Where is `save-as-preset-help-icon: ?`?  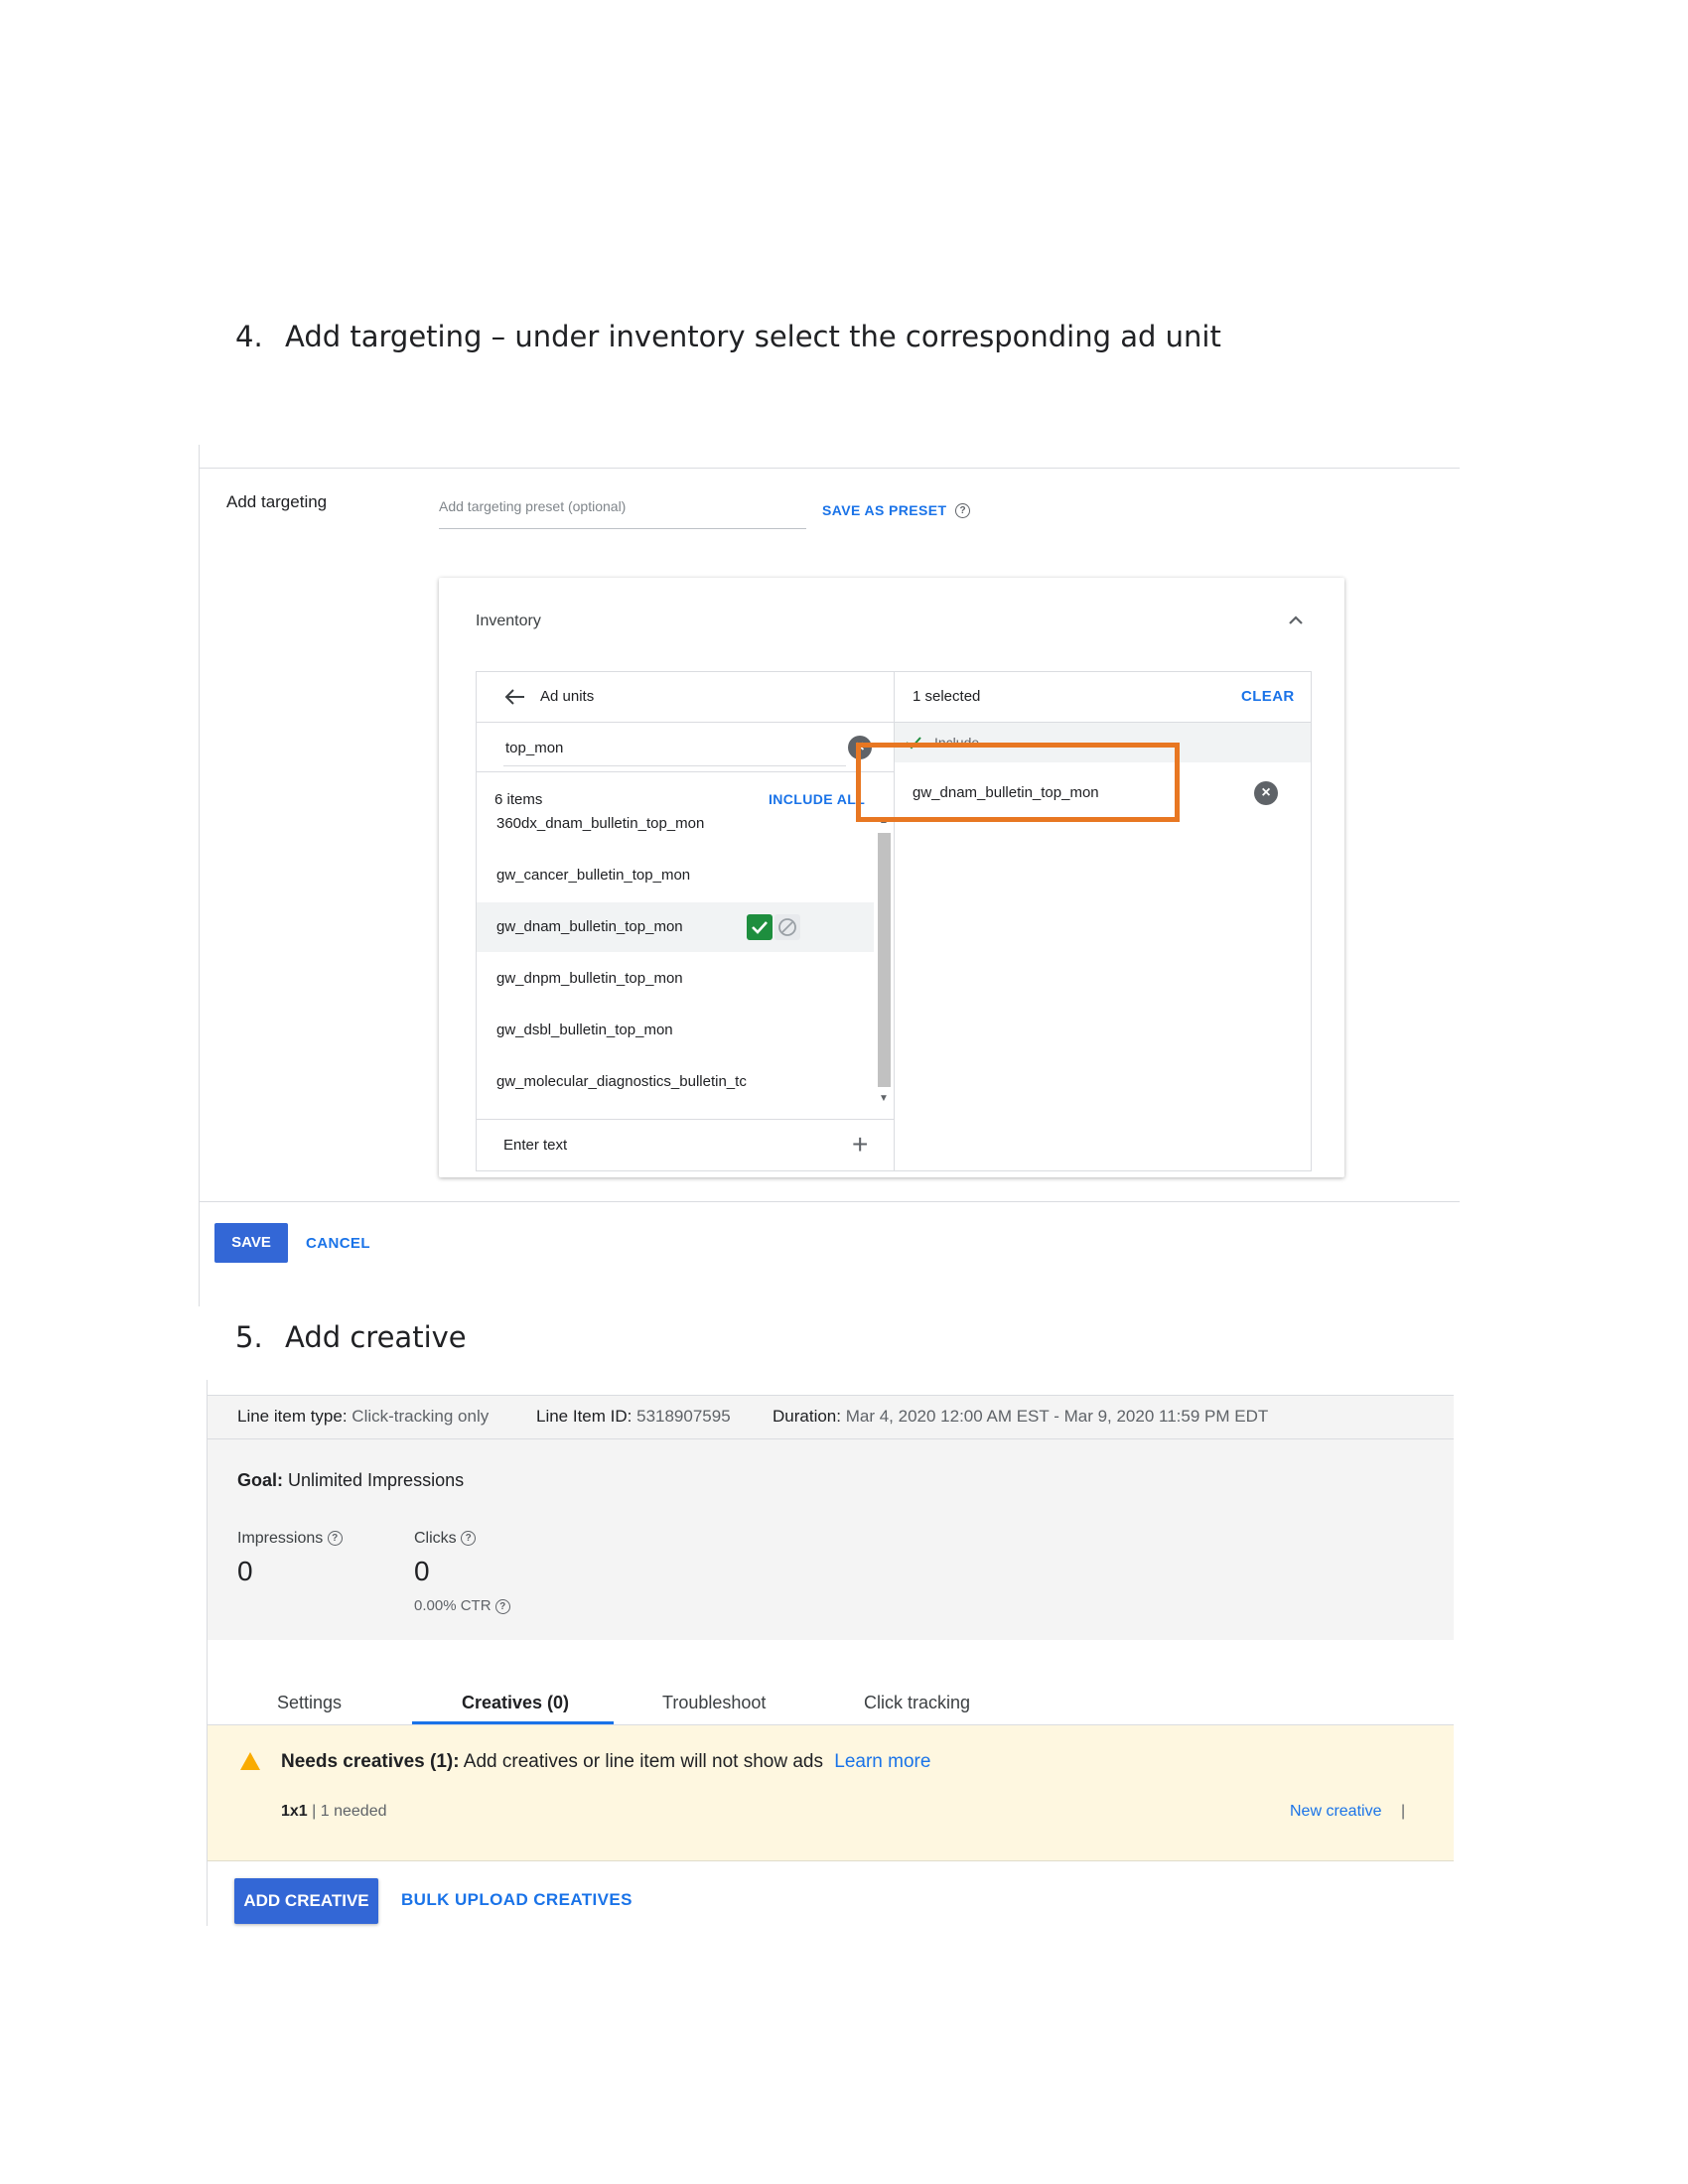 save-as-preset-help-icon: ? is located at coordinates (962, 511).